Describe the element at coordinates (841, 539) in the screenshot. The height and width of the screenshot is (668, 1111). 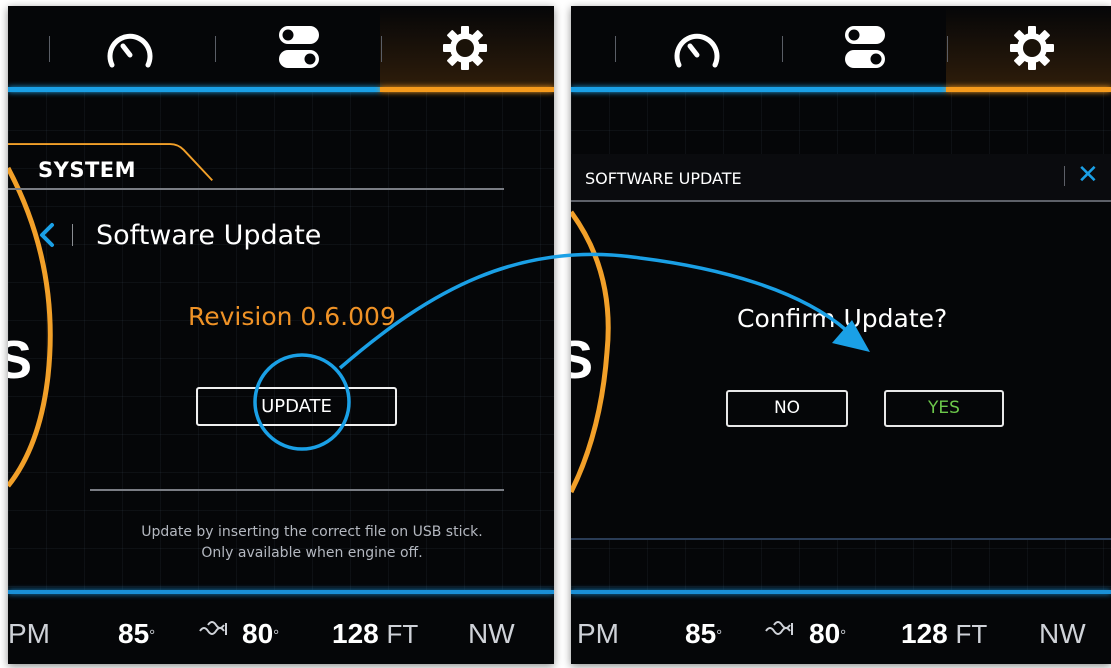
I see `dialog-divider` at that location.